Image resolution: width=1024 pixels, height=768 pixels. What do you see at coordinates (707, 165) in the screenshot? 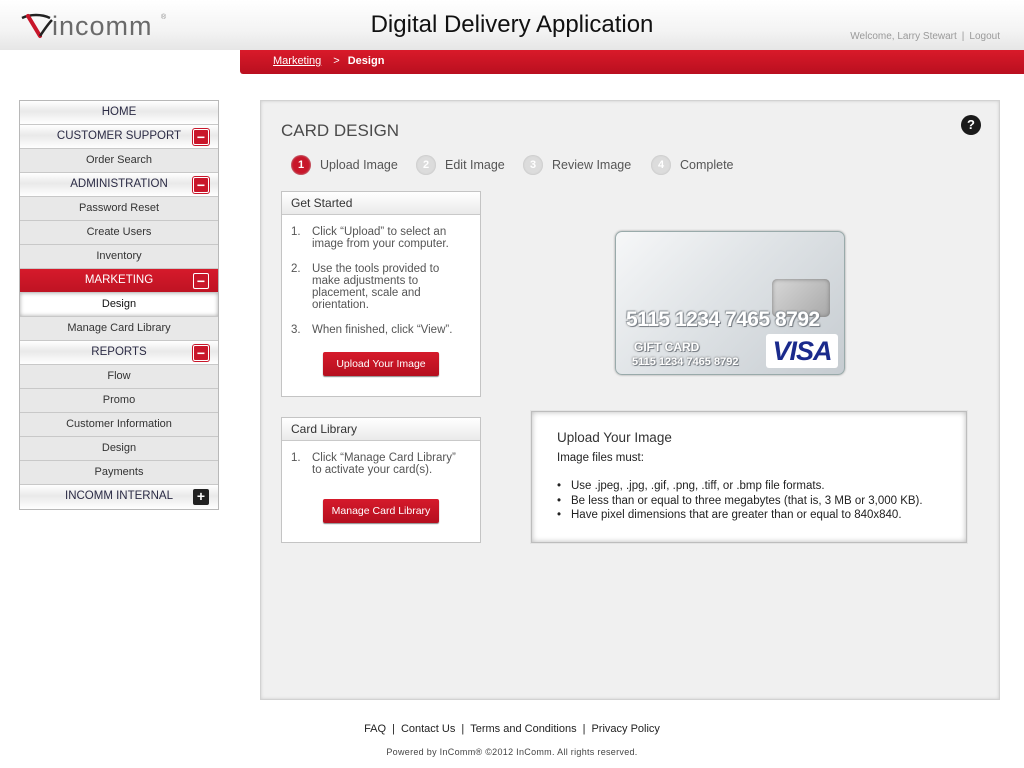
I see `step-label: Complete` at bounding box center [707, 165].